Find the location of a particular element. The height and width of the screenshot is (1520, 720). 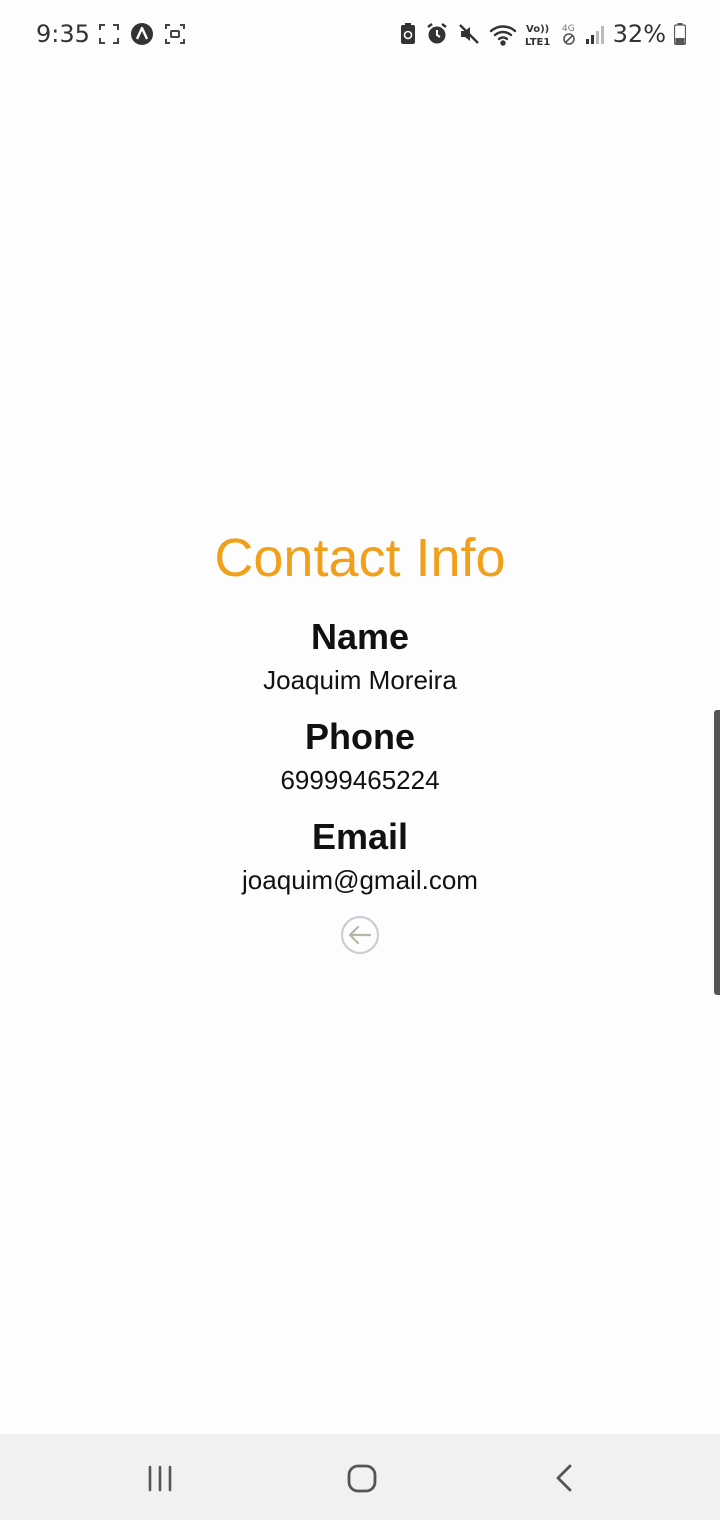

battery-icon is located at coordinates (680, 34).